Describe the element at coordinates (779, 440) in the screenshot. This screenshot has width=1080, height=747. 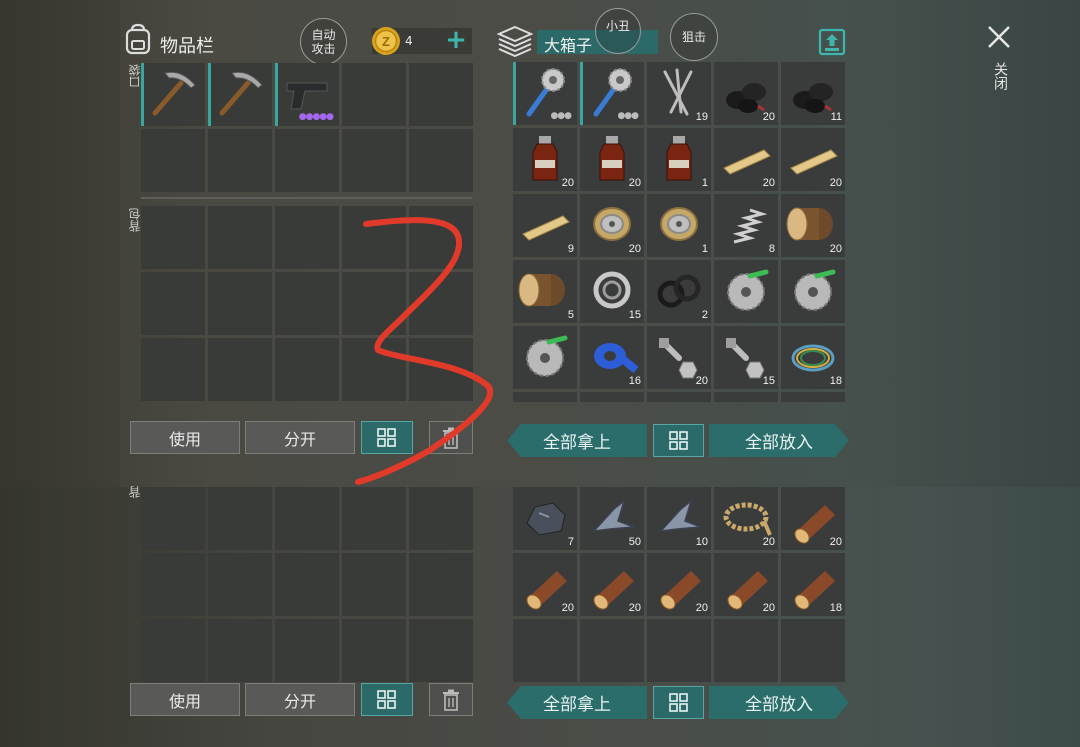
I see `put-all-button: 全部放入` at that location.